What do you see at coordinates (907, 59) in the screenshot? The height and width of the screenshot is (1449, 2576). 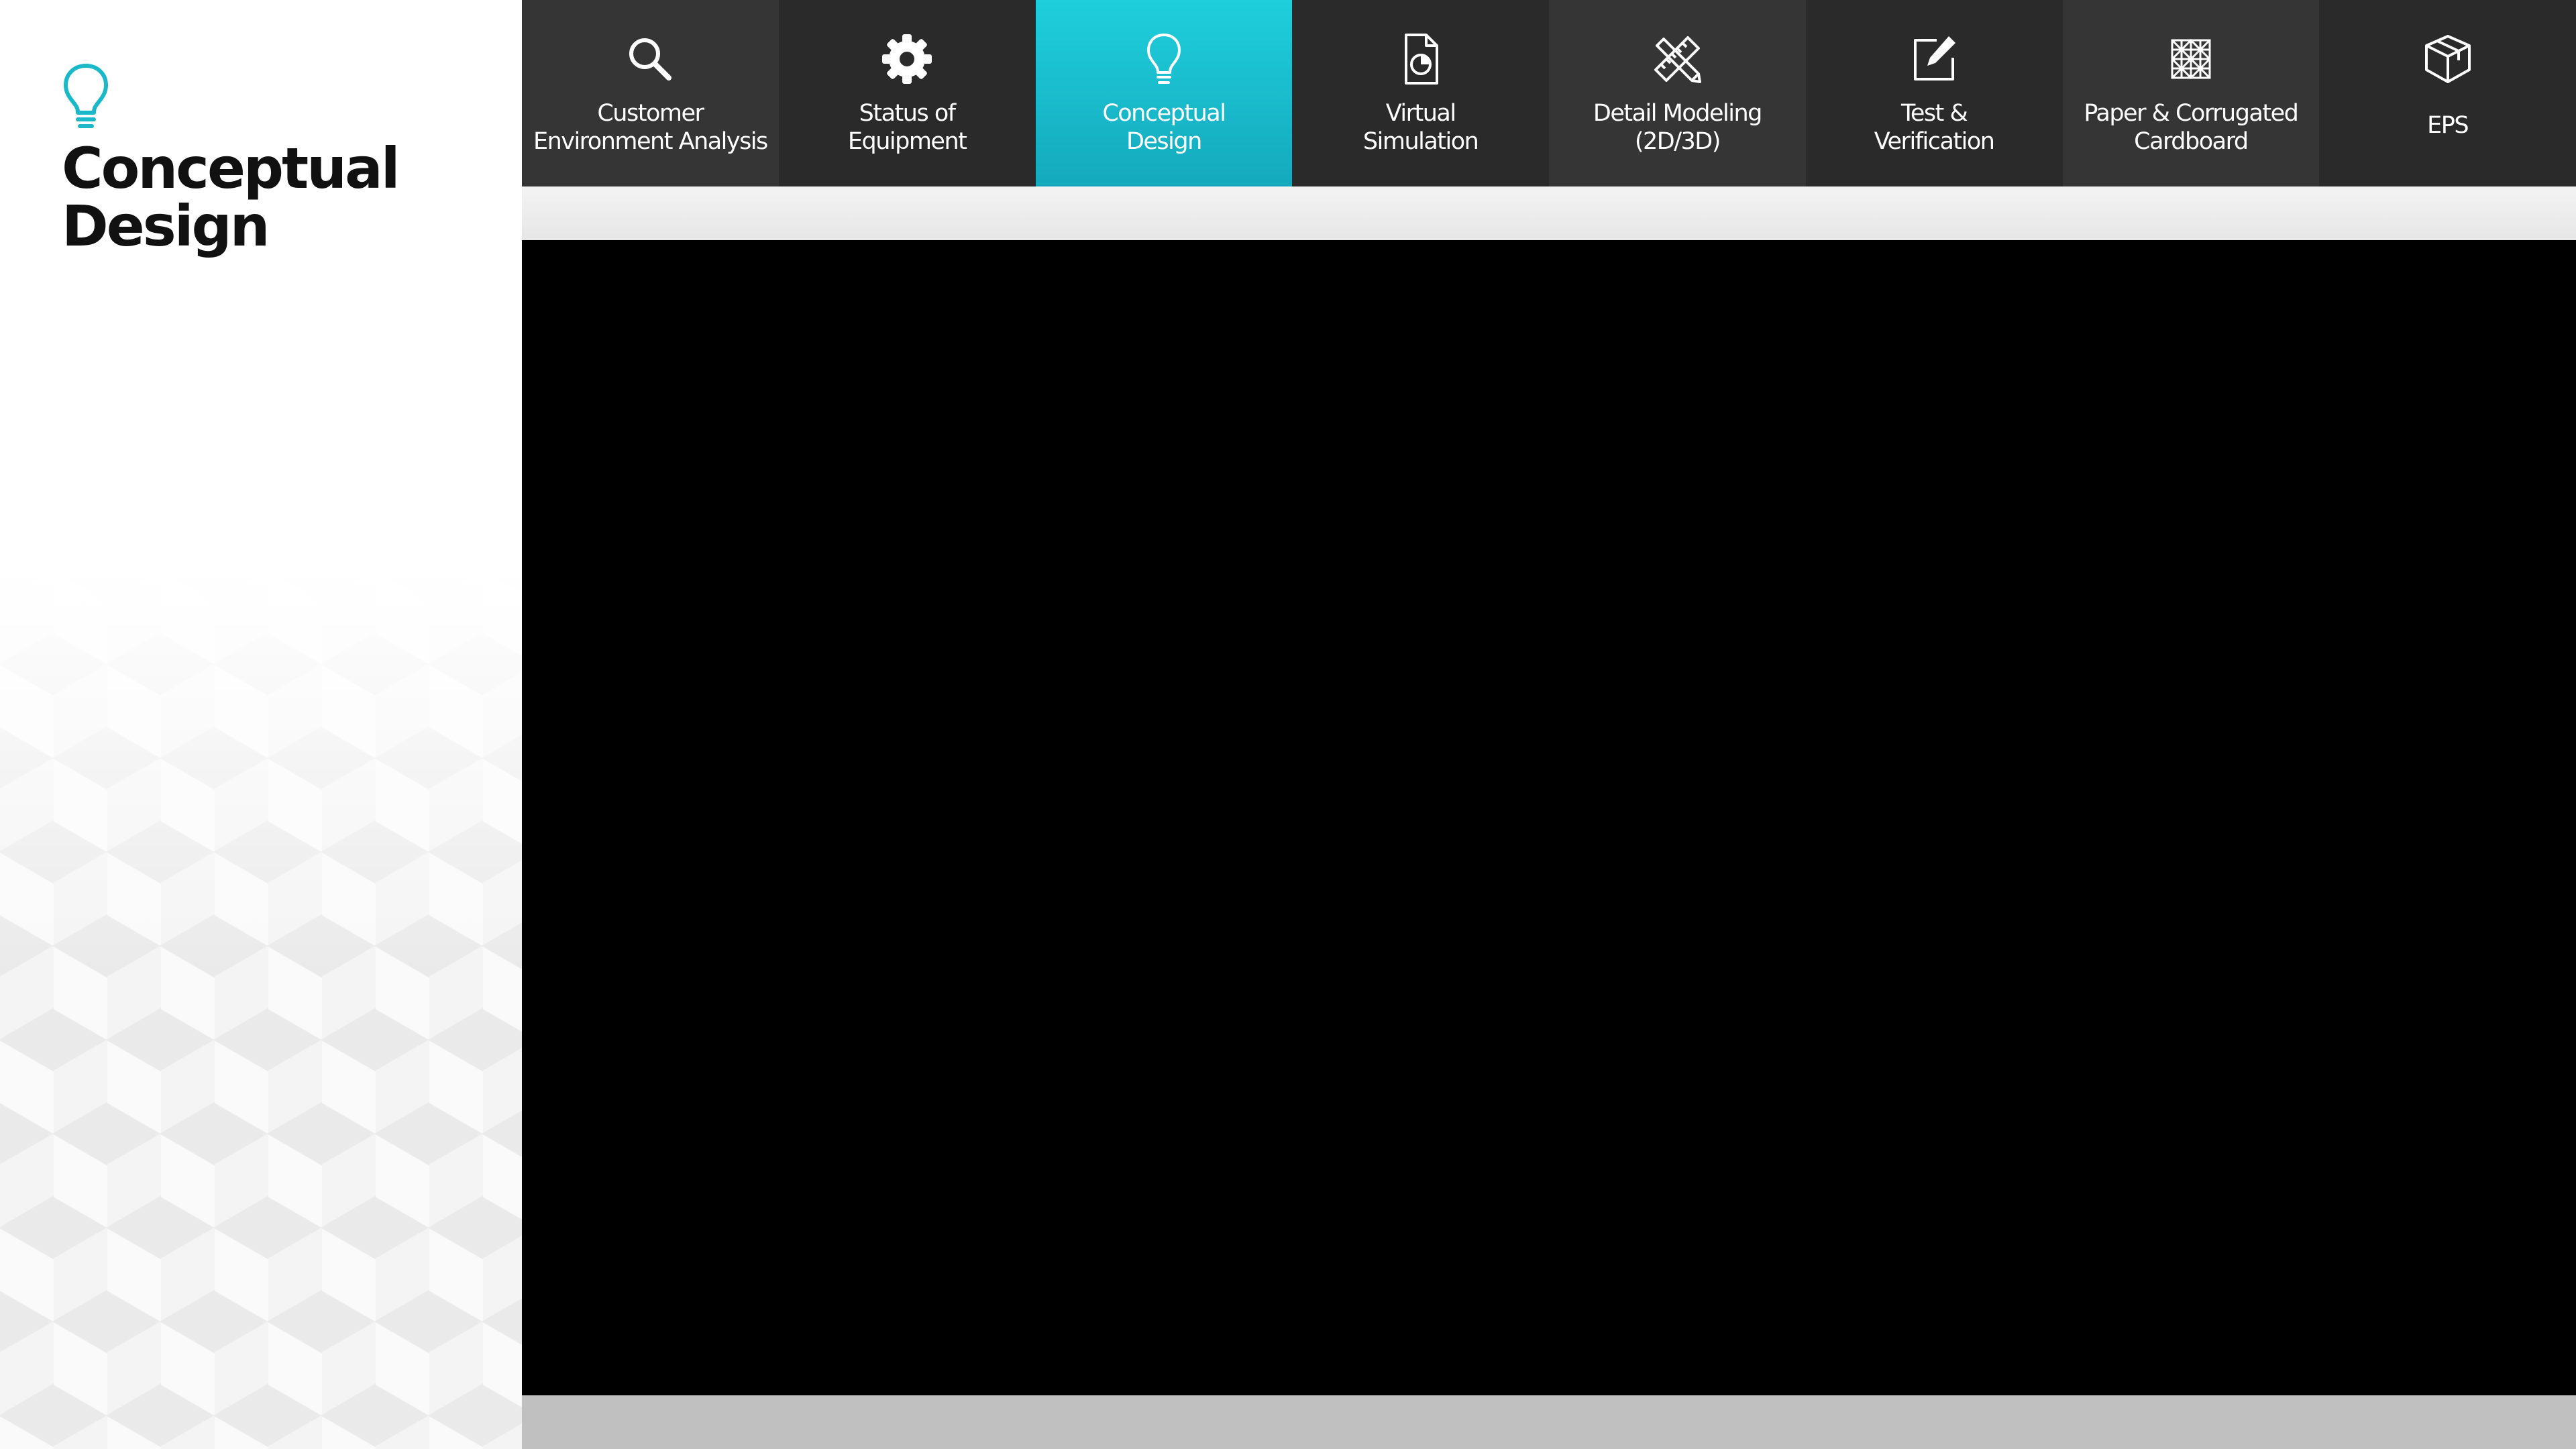 I see `gear-icon` at bounding box center [907, 59].